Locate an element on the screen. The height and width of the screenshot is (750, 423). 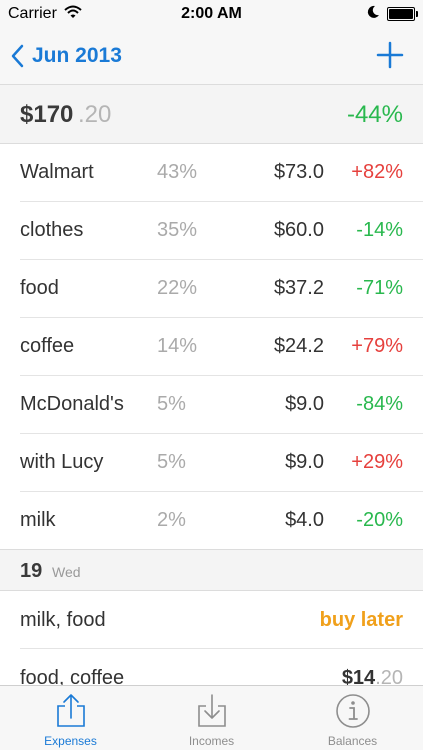
tab-label: Incomes is located at coordinates (211, 741).